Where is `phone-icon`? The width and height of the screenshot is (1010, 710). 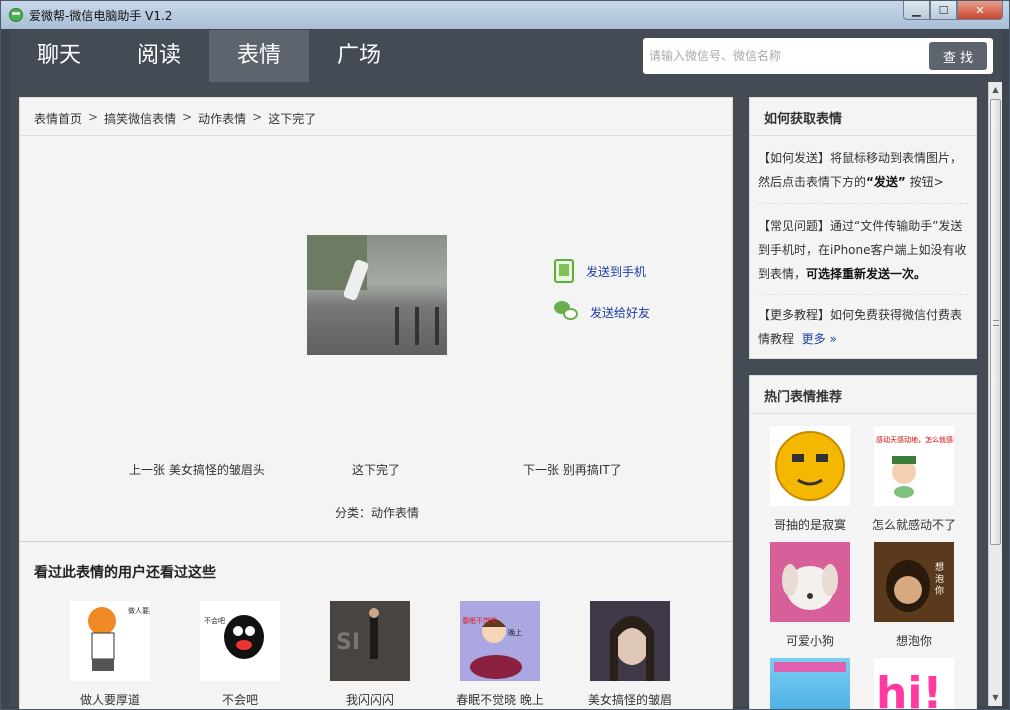
phone-icon is located at coordinates (564, 271).